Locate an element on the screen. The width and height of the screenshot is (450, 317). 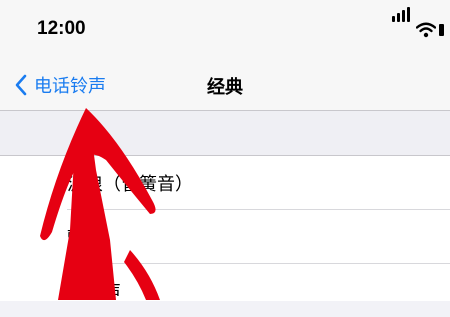
list-item: 颤音 is located at coordinates (258, 236).